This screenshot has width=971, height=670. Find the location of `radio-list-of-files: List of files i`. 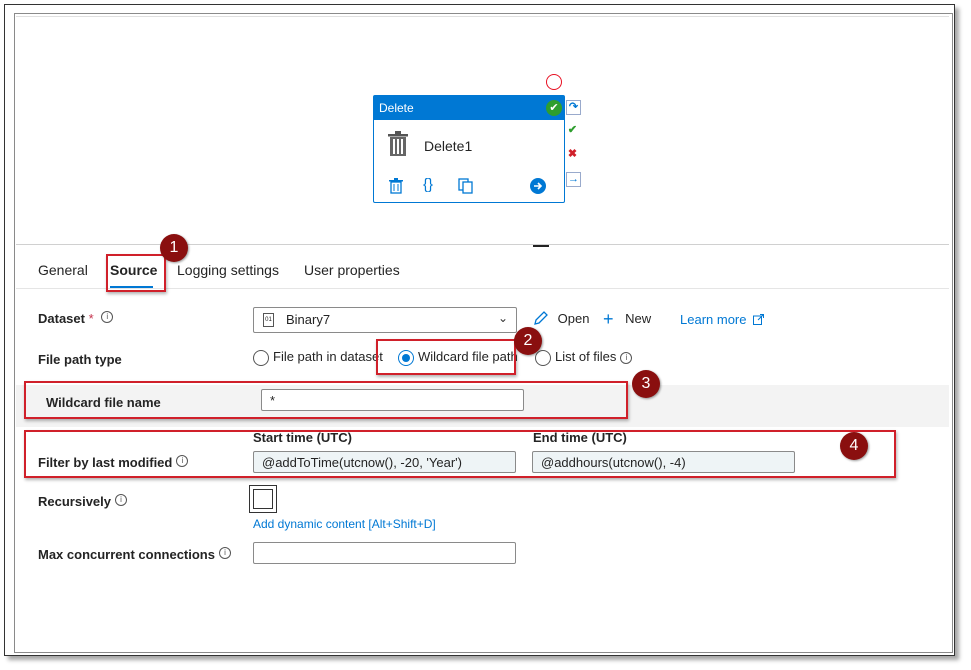

radio-list-of-files: List of files i is located at coordinates (584, 357).